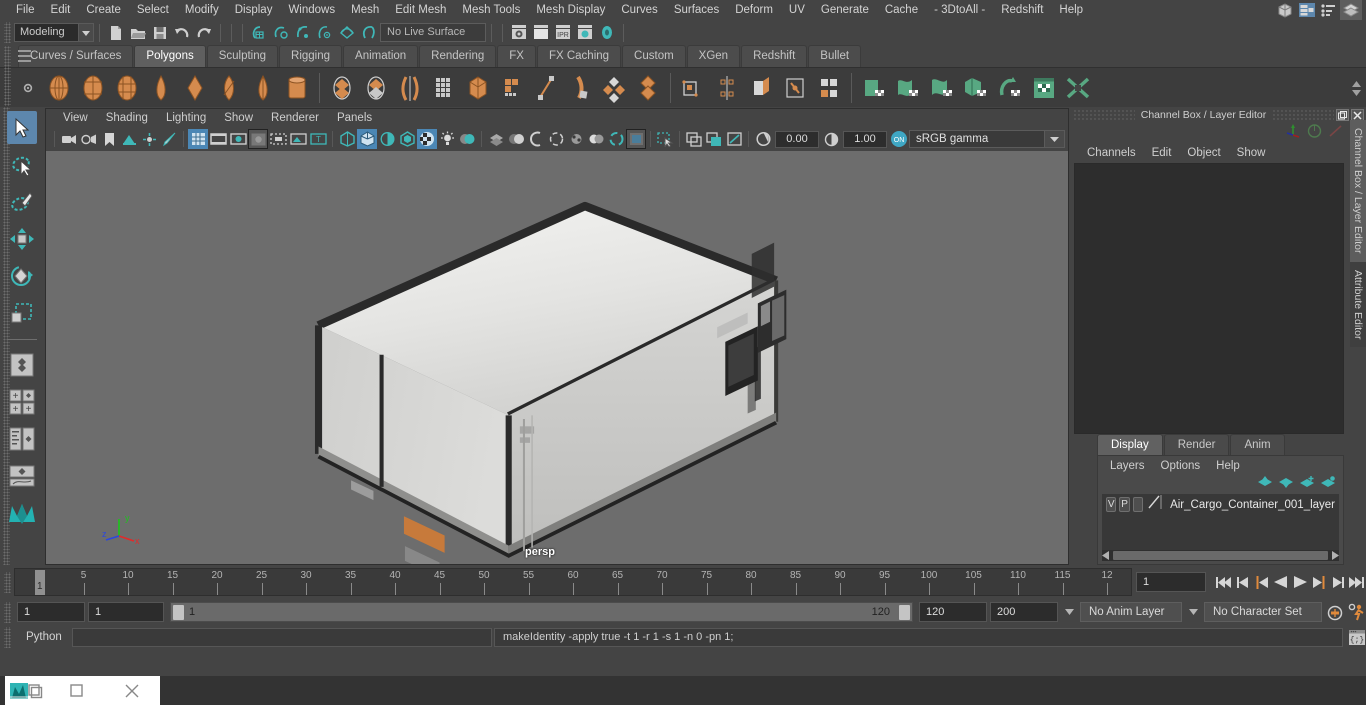 This screenshot has height=705, width=1366. Describe the element at coordinates (75, 118) in the screenshot. I see `viewport-menu-view: View` at that location.